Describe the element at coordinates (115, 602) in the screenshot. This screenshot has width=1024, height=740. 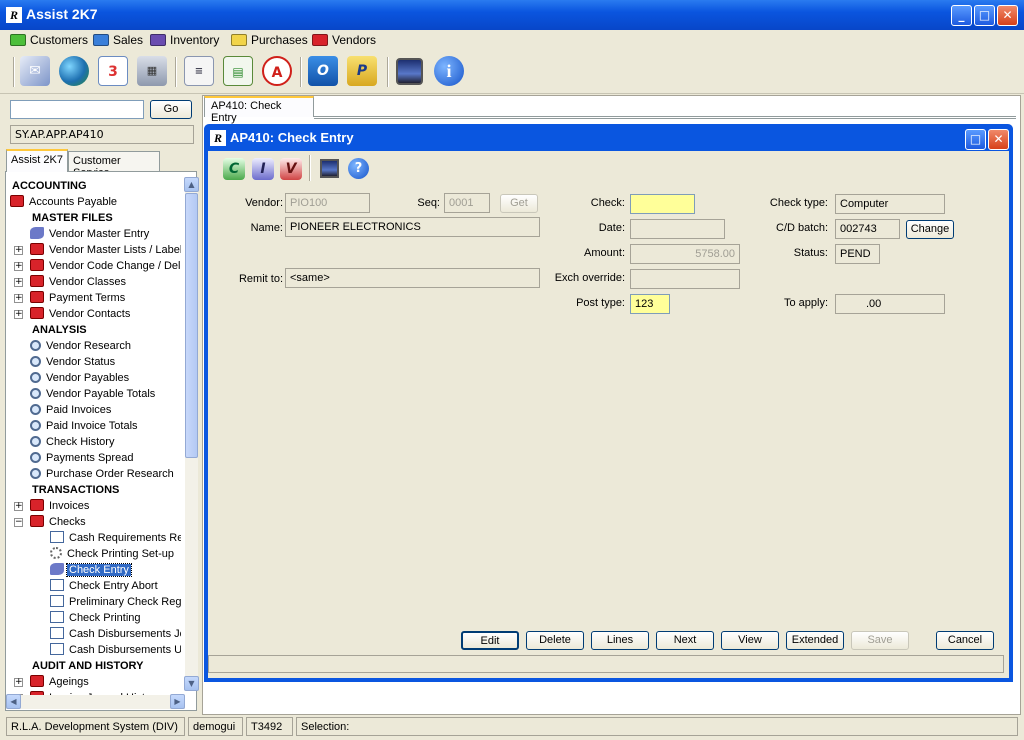
I see `tree-item: Preliminary Check Register` at that location.